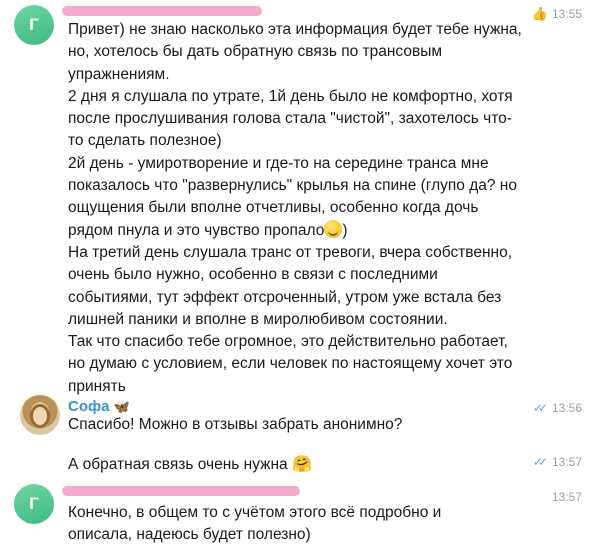 The image size is (603, 555). I want to click on butterfly-icon: 🦋, so click(121, 406).